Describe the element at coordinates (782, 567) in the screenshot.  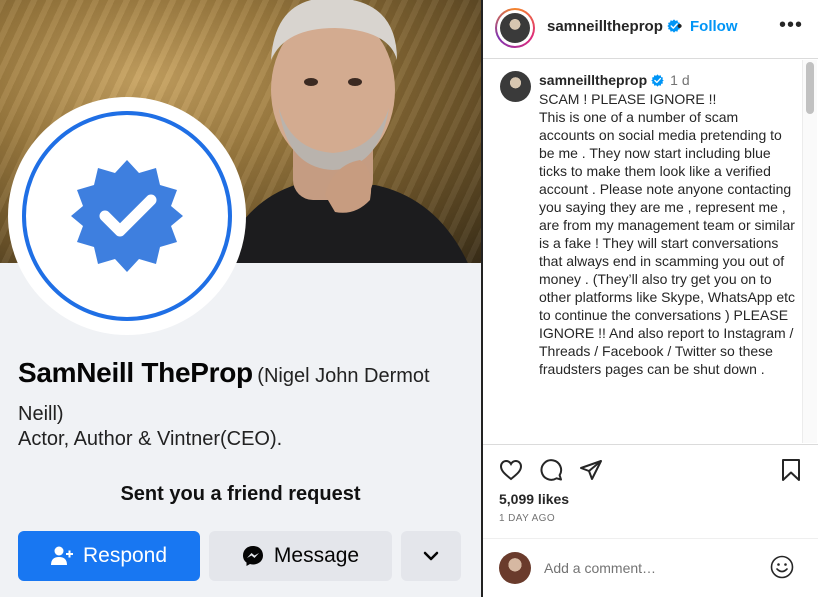
I see `emoji-icon` at that location.